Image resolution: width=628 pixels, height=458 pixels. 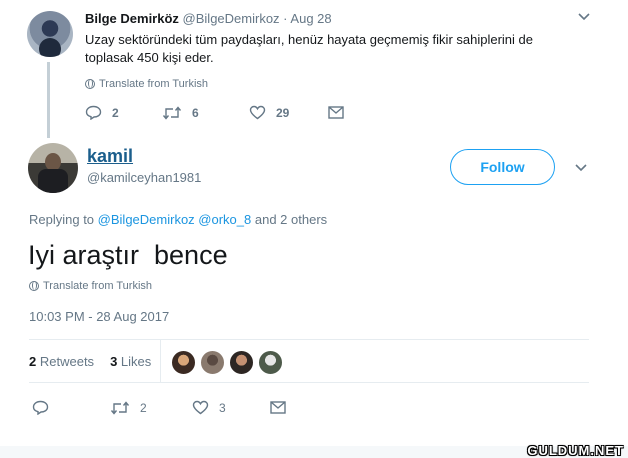 I want to click on retweets-stat-label: Retweets, so click(x=67, y=361).